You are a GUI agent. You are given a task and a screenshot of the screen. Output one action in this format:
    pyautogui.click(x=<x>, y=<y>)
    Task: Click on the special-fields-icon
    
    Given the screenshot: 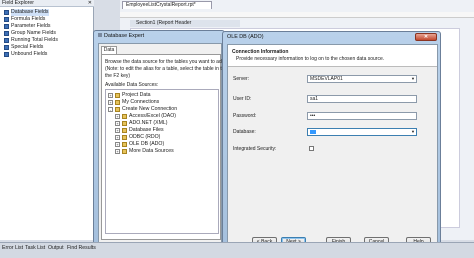 What is the action you would take?
    pyautogui.click(x=6, y=47)
    